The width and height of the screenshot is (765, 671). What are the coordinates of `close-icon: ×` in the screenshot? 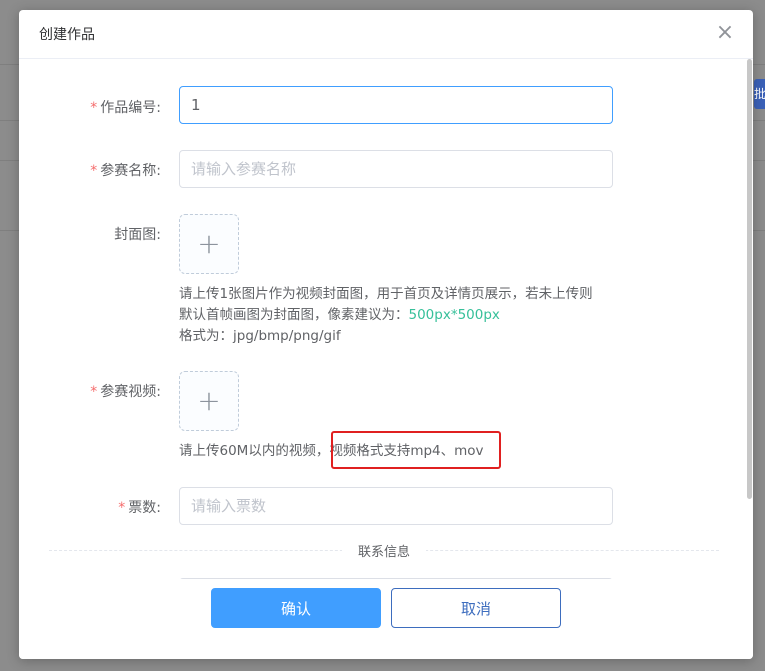 It's located at (725, 33).